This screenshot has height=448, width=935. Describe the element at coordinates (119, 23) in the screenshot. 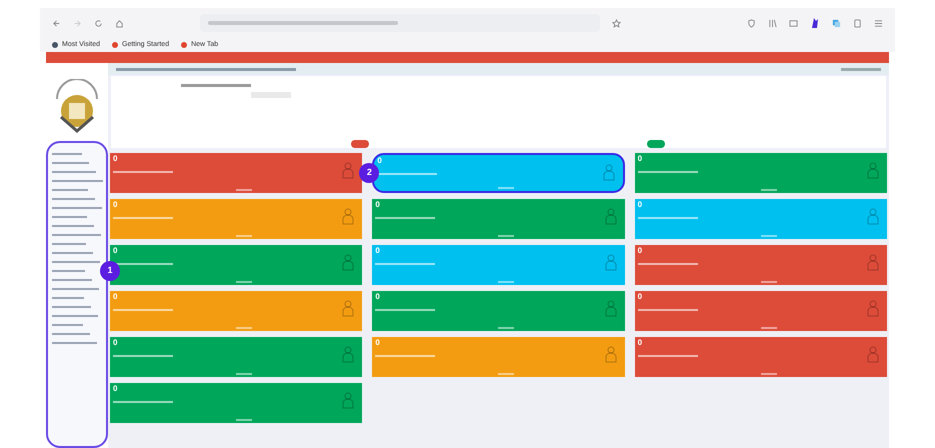

I see `home-icon` at that location.